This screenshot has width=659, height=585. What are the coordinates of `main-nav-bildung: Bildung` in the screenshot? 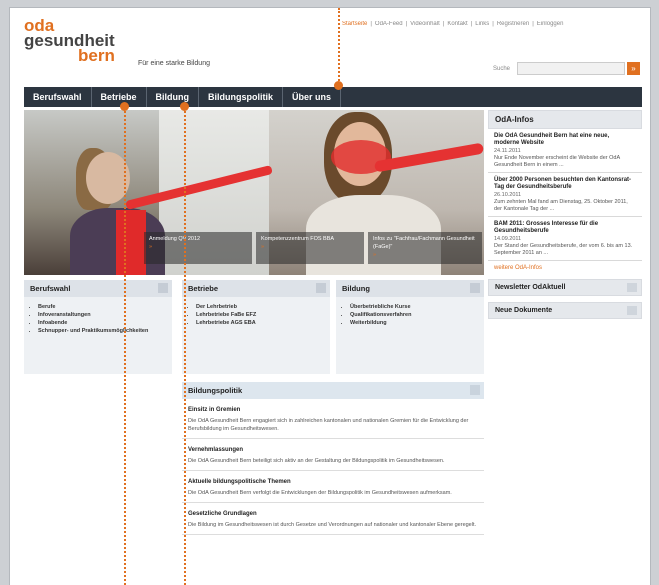 It's located at (173, 97).